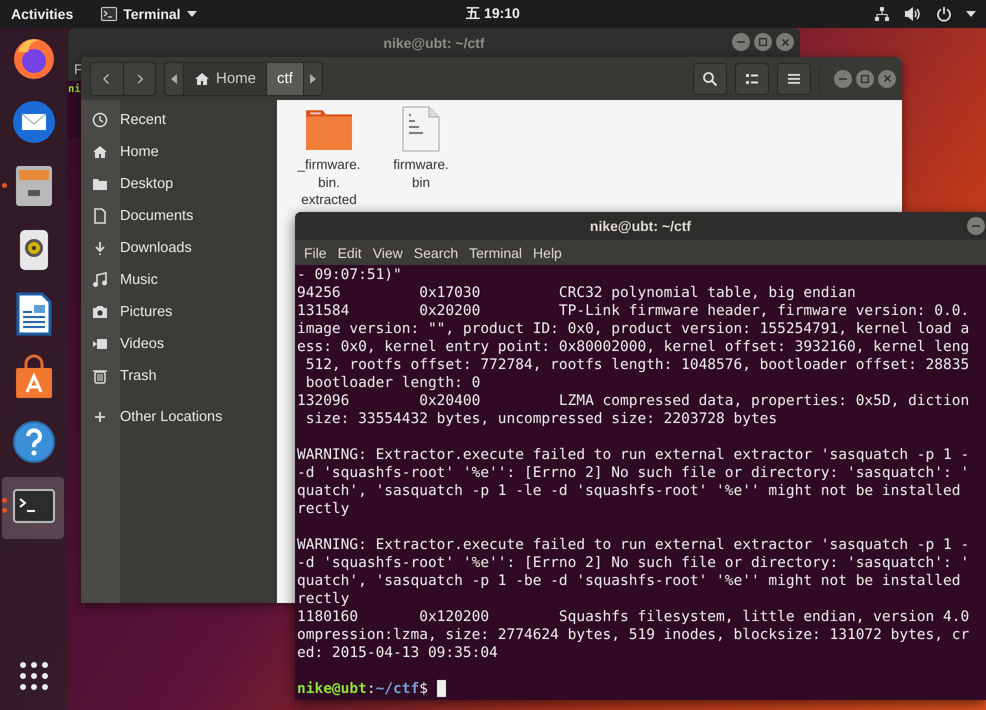 The height and width of the screenshot is (710, 986). I want to click on clock-icon, so click(100, 120).